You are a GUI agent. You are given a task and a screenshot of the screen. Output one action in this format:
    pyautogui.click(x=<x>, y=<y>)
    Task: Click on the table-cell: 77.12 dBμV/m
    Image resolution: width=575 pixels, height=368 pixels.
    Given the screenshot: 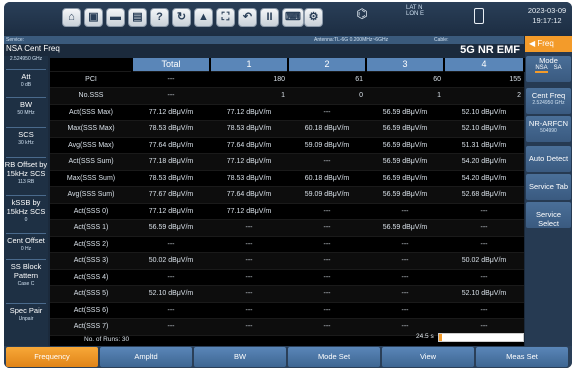 What is the action you would take?
    pyautogui.click(x=249, y=162)
    